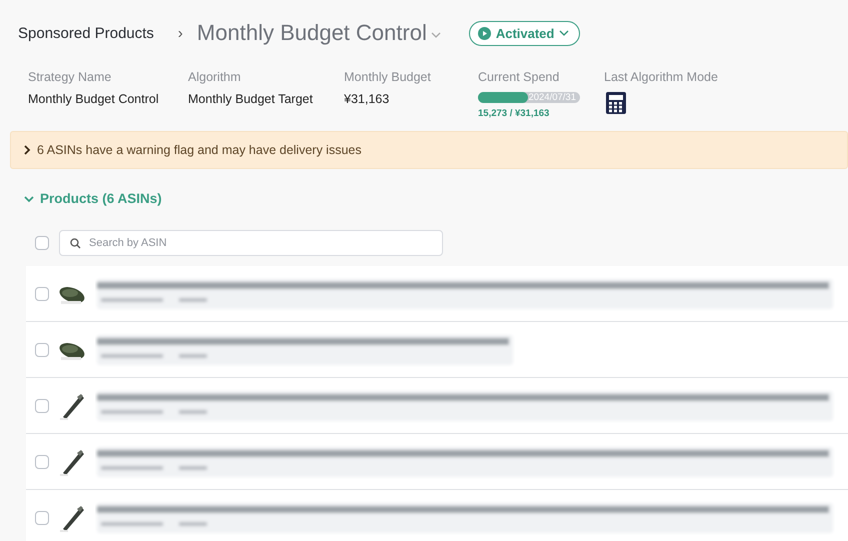  Describe the element at coordinates (215, 77) in the screenshot. I see `field-label: Algorithm` at that location.